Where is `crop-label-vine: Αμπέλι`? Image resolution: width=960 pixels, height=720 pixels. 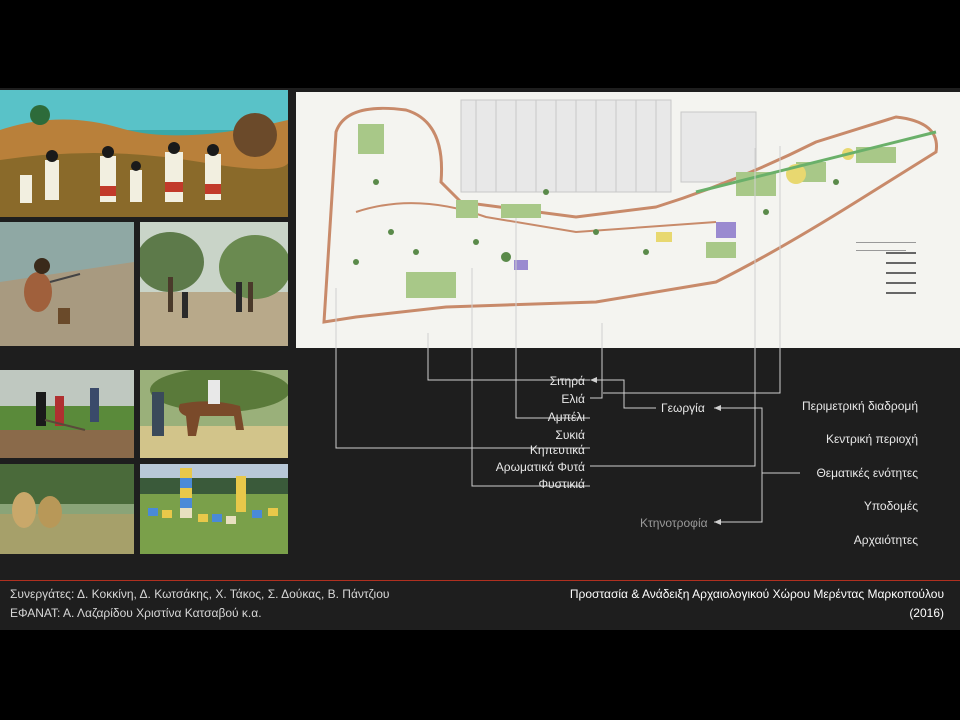 crop-label-vine: Αμπέλι is located at coordinates (566, 417).